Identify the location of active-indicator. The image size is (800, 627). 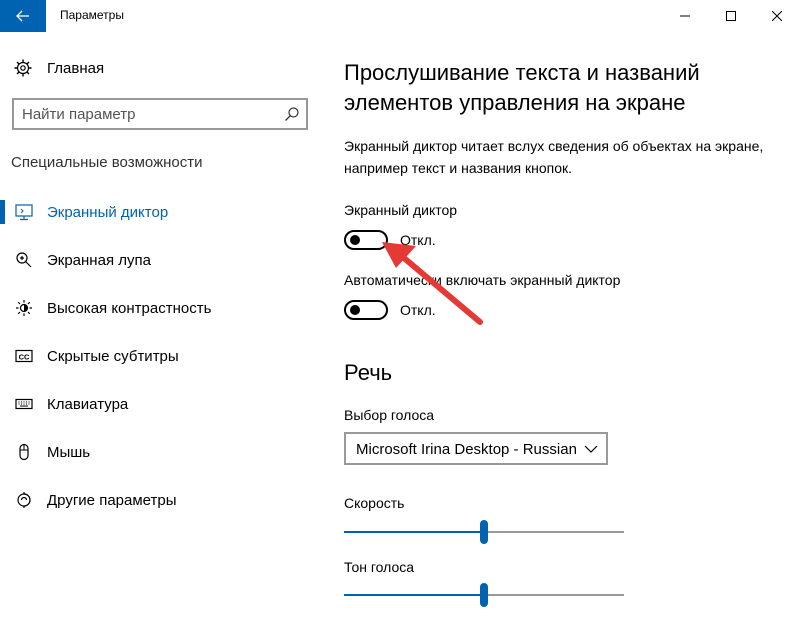
(2, 212).